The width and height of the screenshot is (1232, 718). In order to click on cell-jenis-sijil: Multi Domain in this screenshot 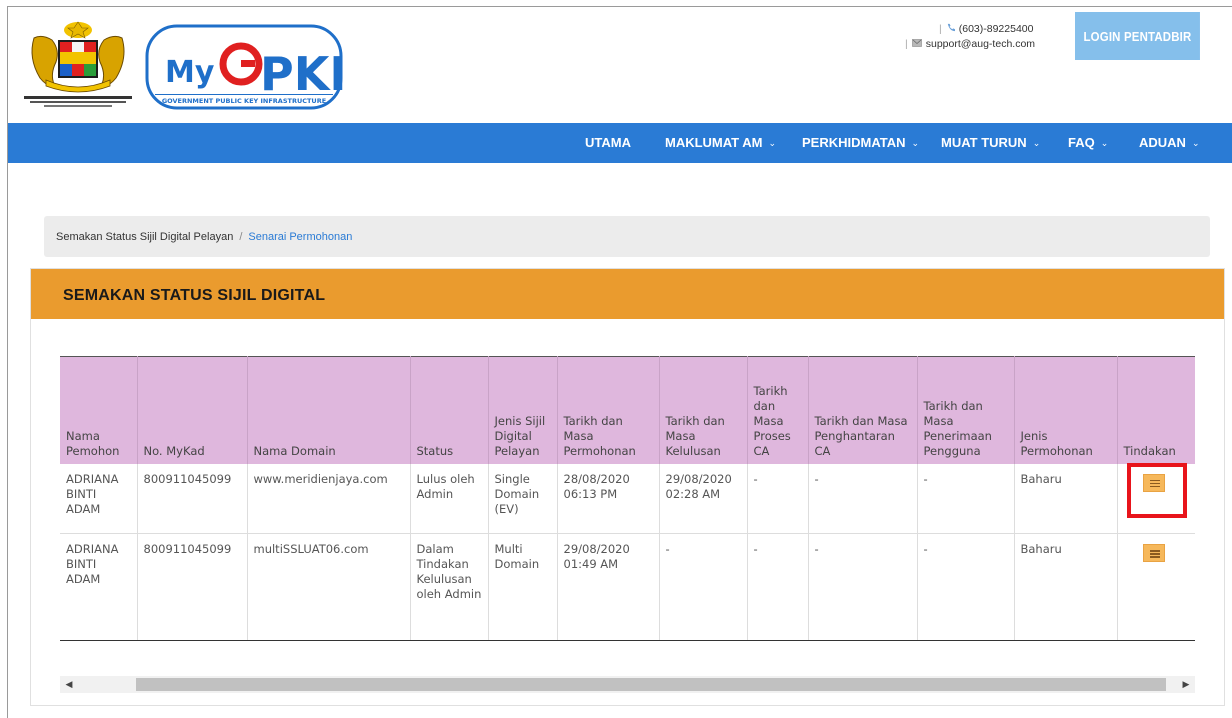, I will do `click(523, 587)`.